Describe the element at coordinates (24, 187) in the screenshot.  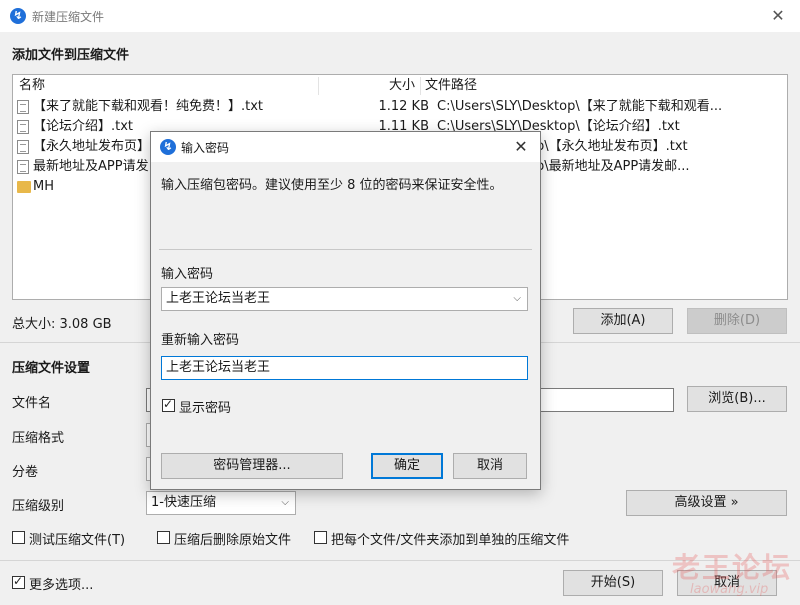
I see `folder-icon` at that location.